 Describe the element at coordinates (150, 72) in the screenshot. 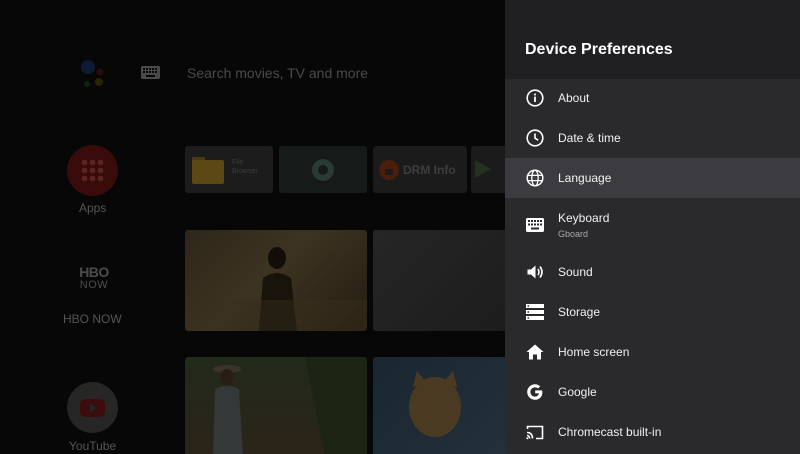

I see `keyboard-search-icon` at that location.